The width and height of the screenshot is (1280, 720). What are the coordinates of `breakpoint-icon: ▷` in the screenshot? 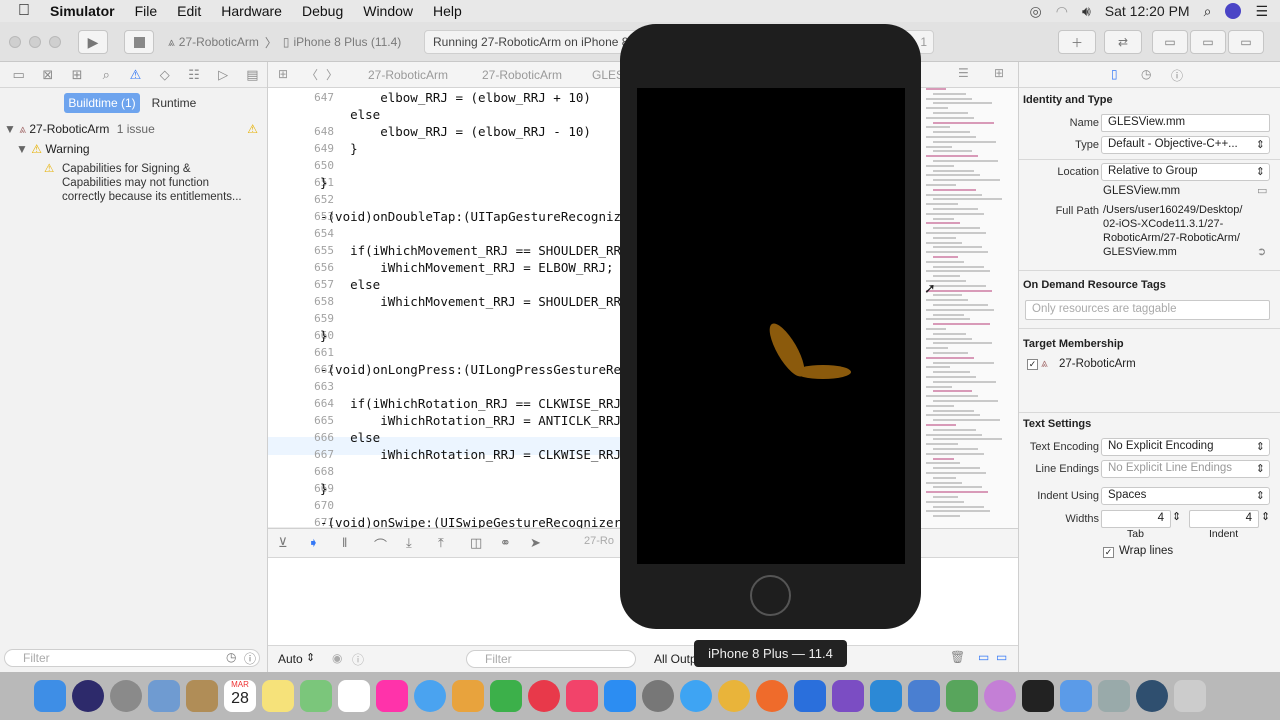 It's located at (223, 75).